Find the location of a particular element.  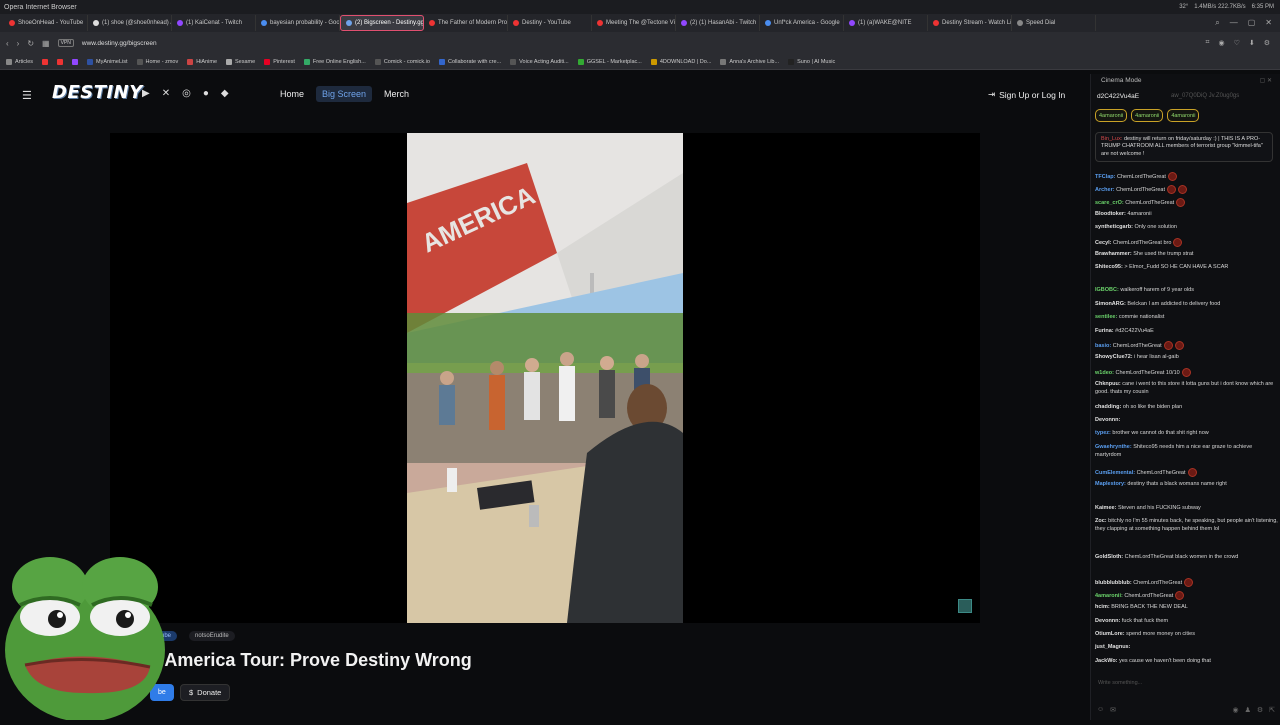

donate-button: $ Donate is located at coordinates (205, 692).